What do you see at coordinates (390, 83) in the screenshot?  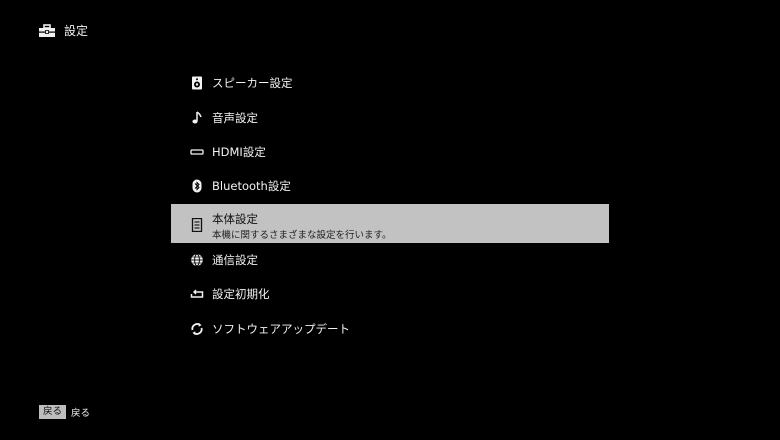 I see `menu-item-speaker-settings: スピーカー設定` at bounding box center [390, 83].